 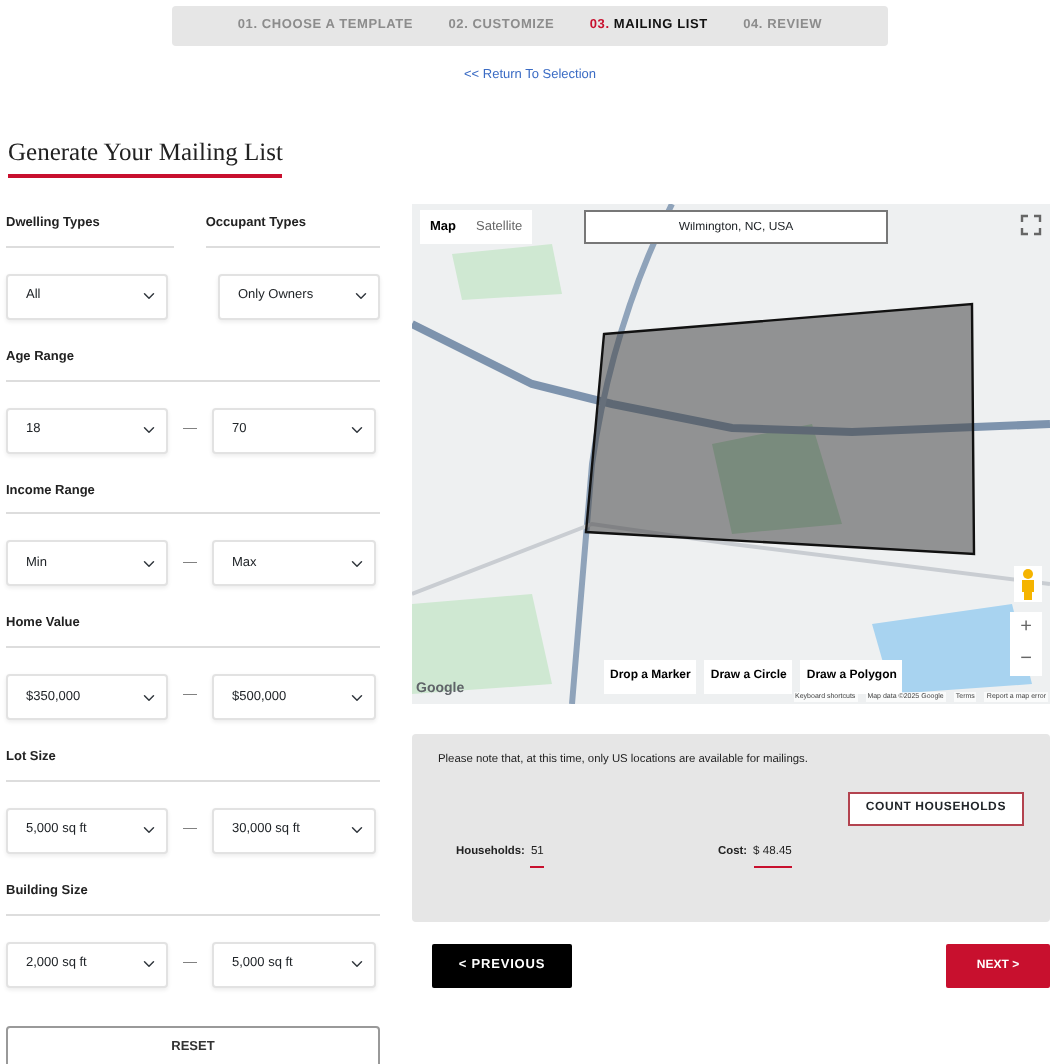 What do you see at coordinates (145, 158) in the screenshot?
I see `page-heading: Generate Your Mailing List` at bounding box center [145, 158].